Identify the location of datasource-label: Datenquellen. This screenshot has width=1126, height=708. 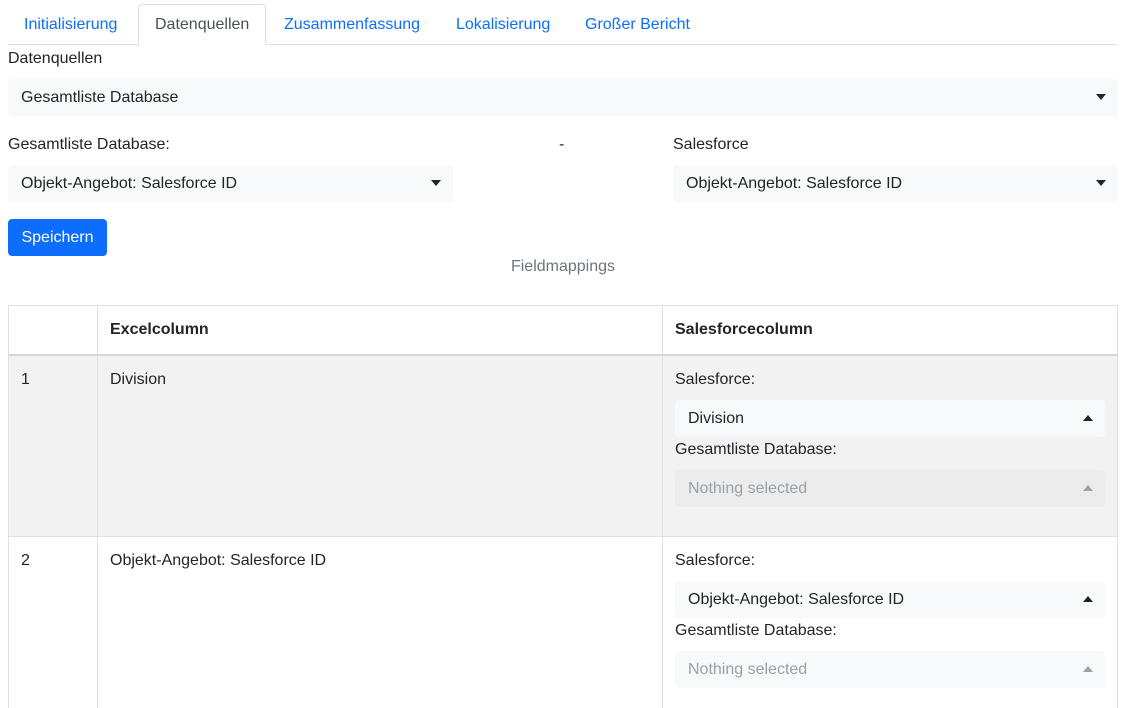
(55, 58).